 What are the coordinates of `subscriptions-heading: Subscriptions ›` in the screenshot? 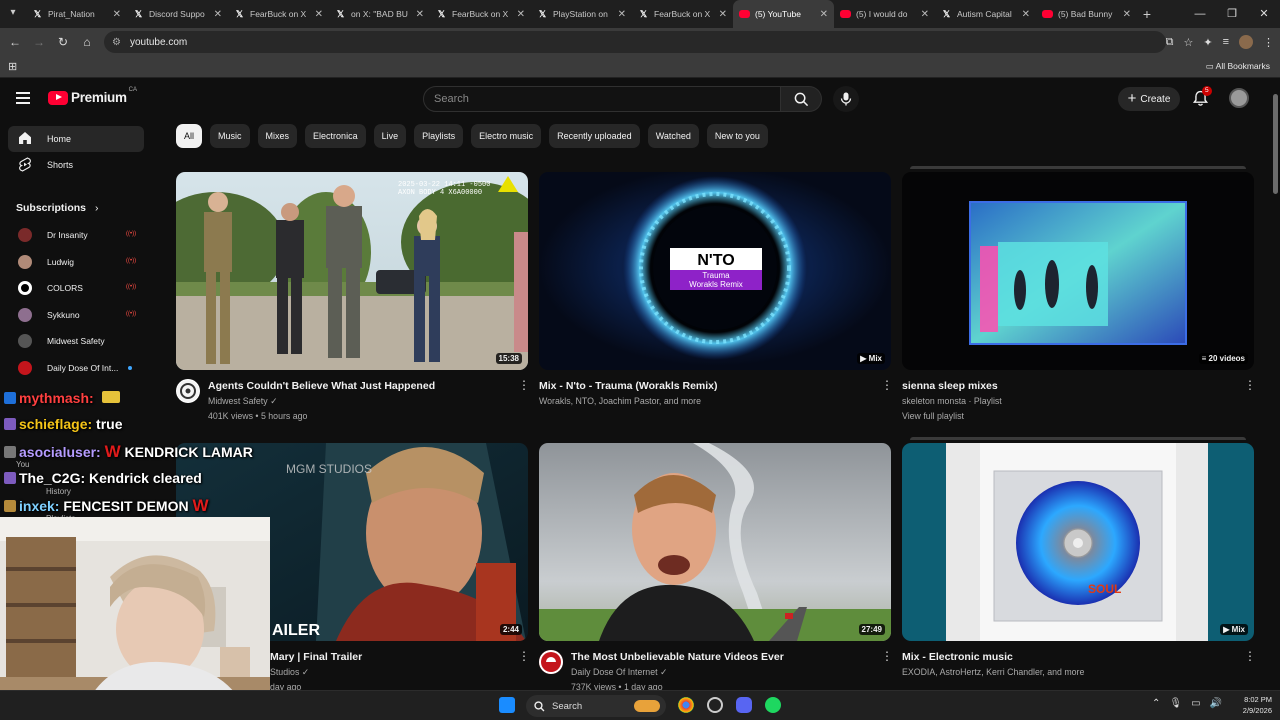 It's located at (57, 208).